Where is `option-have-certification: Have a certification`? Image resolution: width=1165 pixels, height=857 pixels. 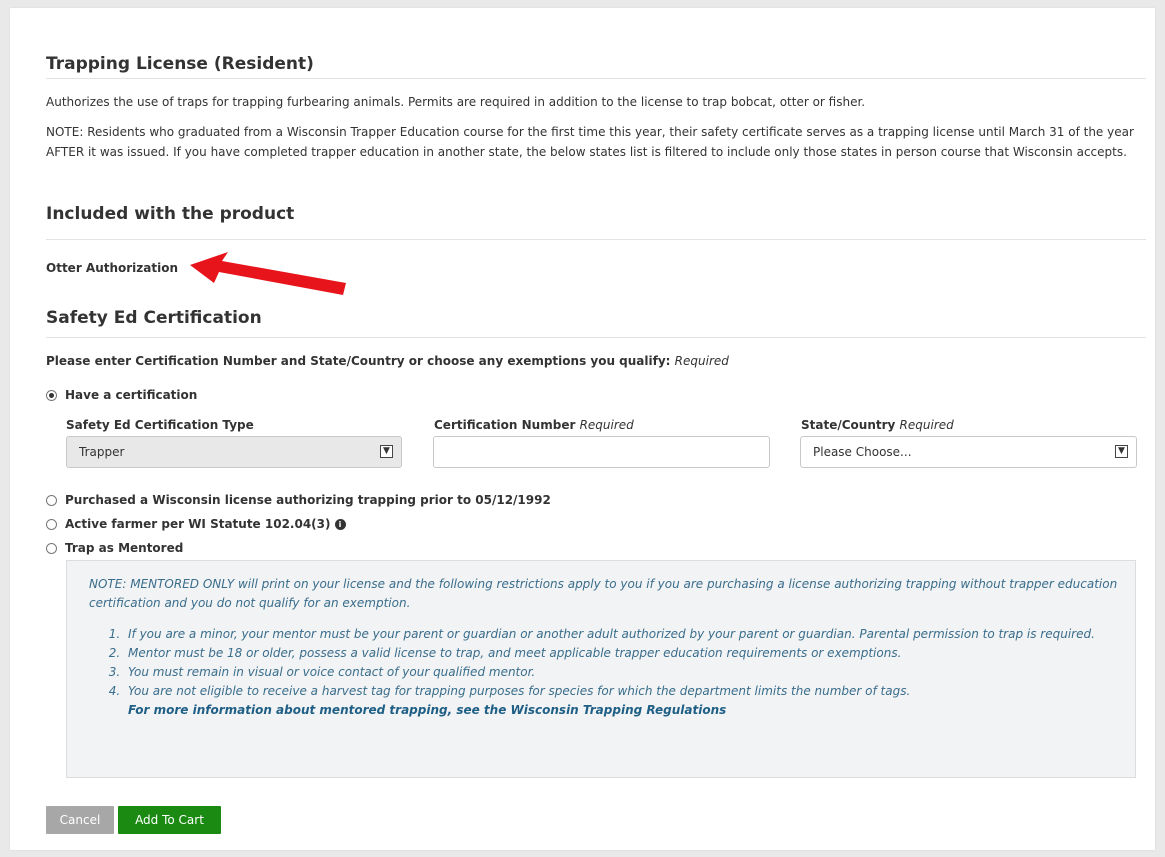 option-have-certification: Have a certification is located at coordinates (121, 395).